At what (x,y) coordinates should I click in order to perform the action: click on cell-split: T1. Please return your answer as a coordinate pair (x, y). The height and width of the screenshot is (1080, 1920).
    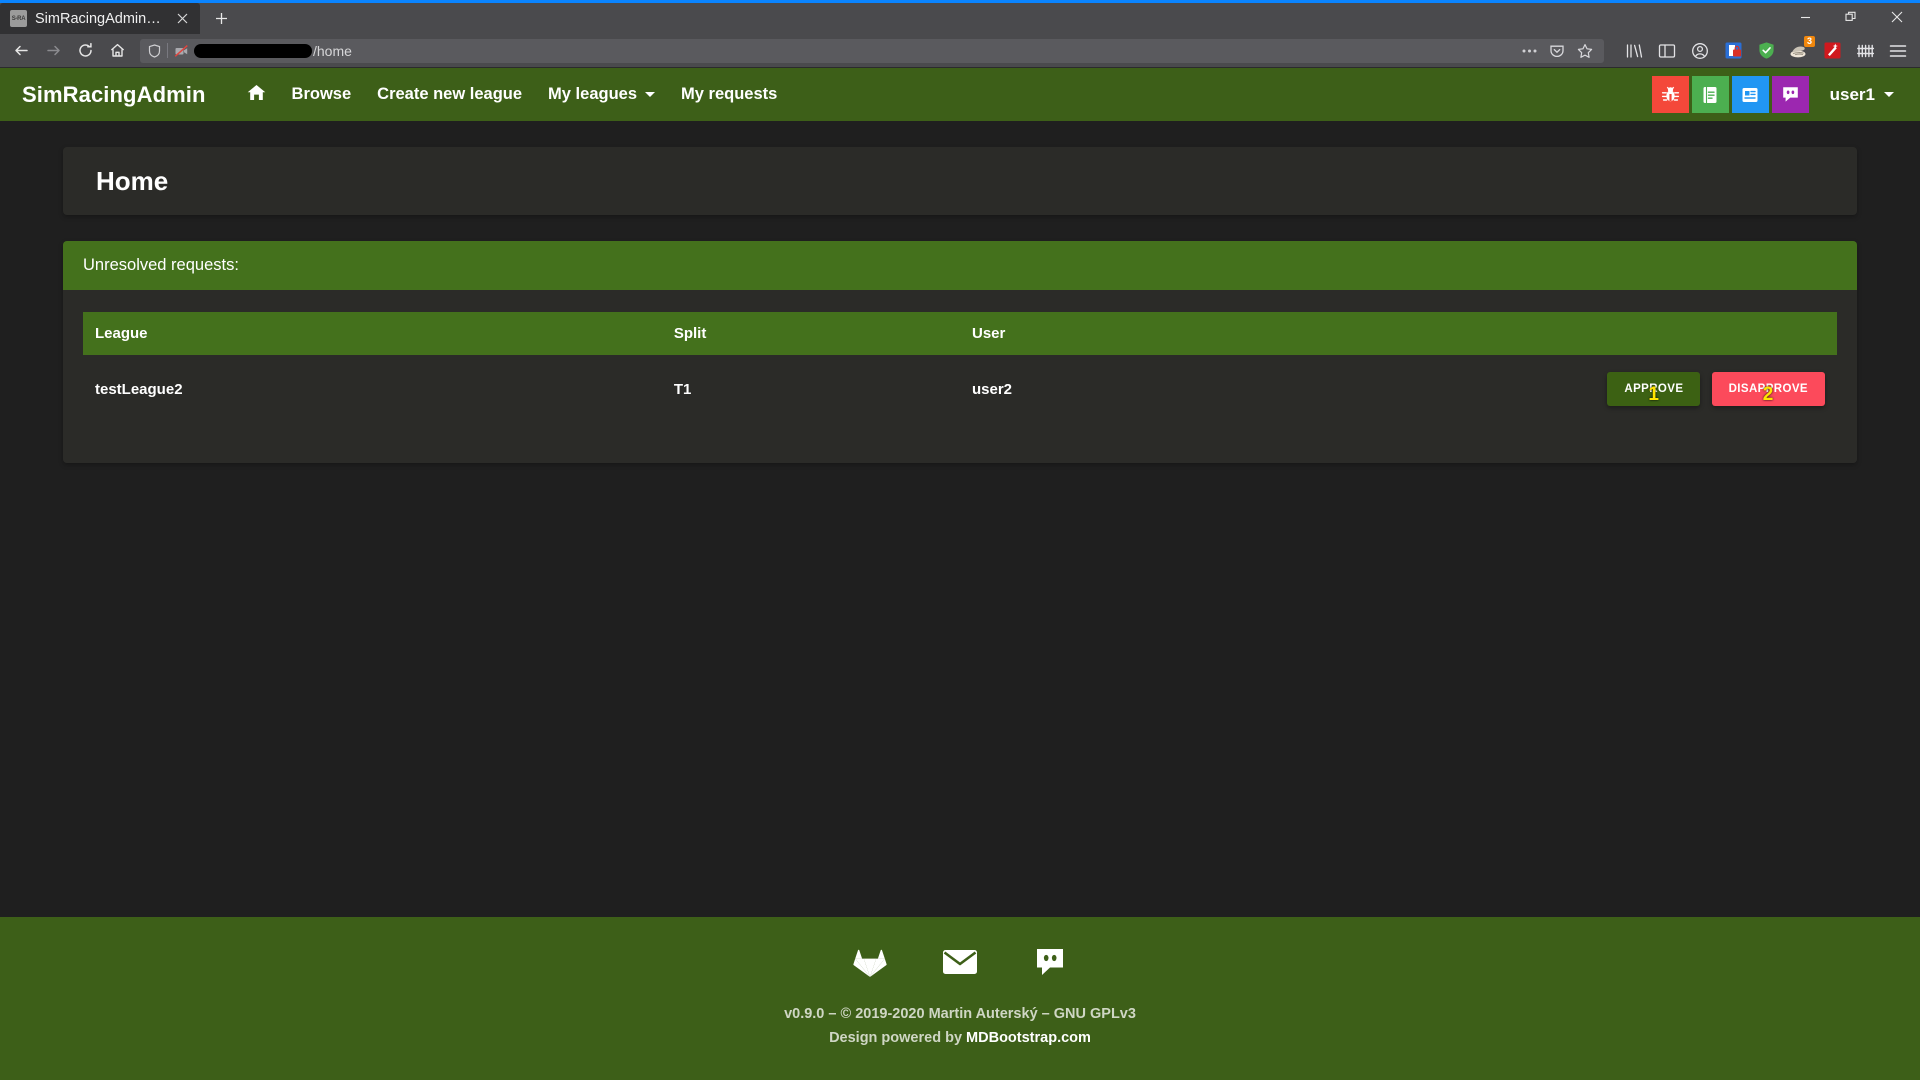
    Looking at the image, I should click on (682, 389).